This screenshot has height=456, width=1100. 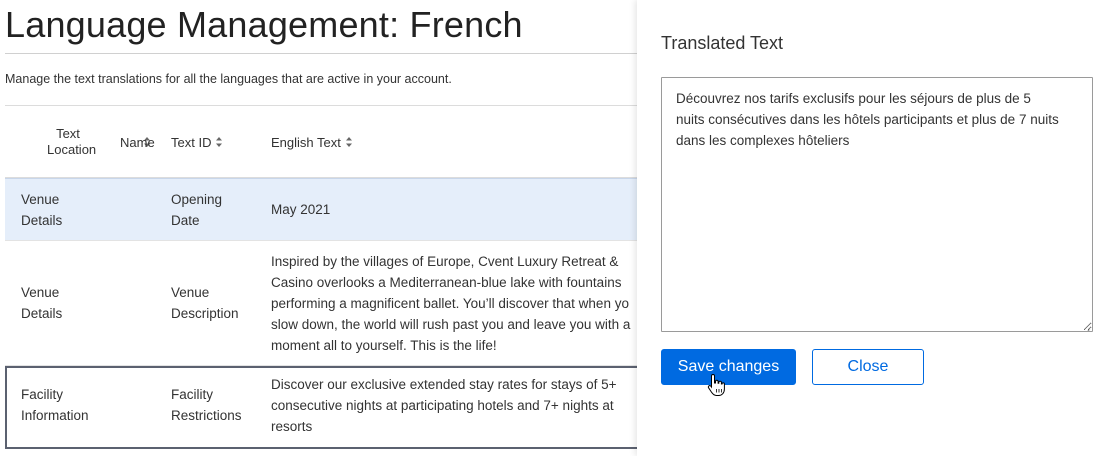 What do you see at coordinates (264, 24) in the screenshot?
I see `page-title: Language Management: French` at bounding box center [264, 24].